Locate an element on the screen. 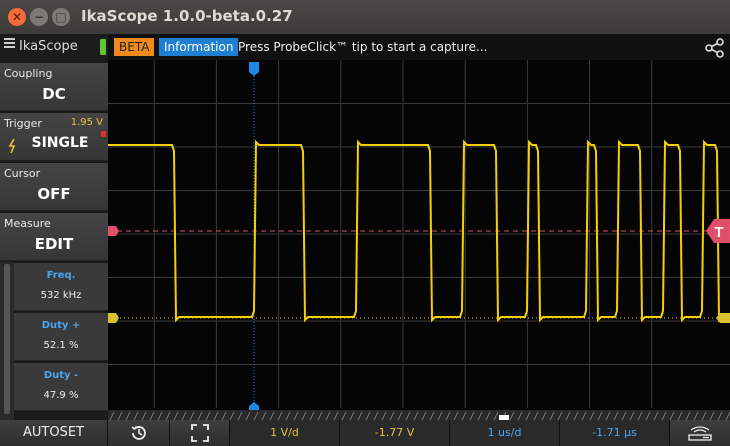  measurement-value: 52.1 % is located at coordinates (61, 345).